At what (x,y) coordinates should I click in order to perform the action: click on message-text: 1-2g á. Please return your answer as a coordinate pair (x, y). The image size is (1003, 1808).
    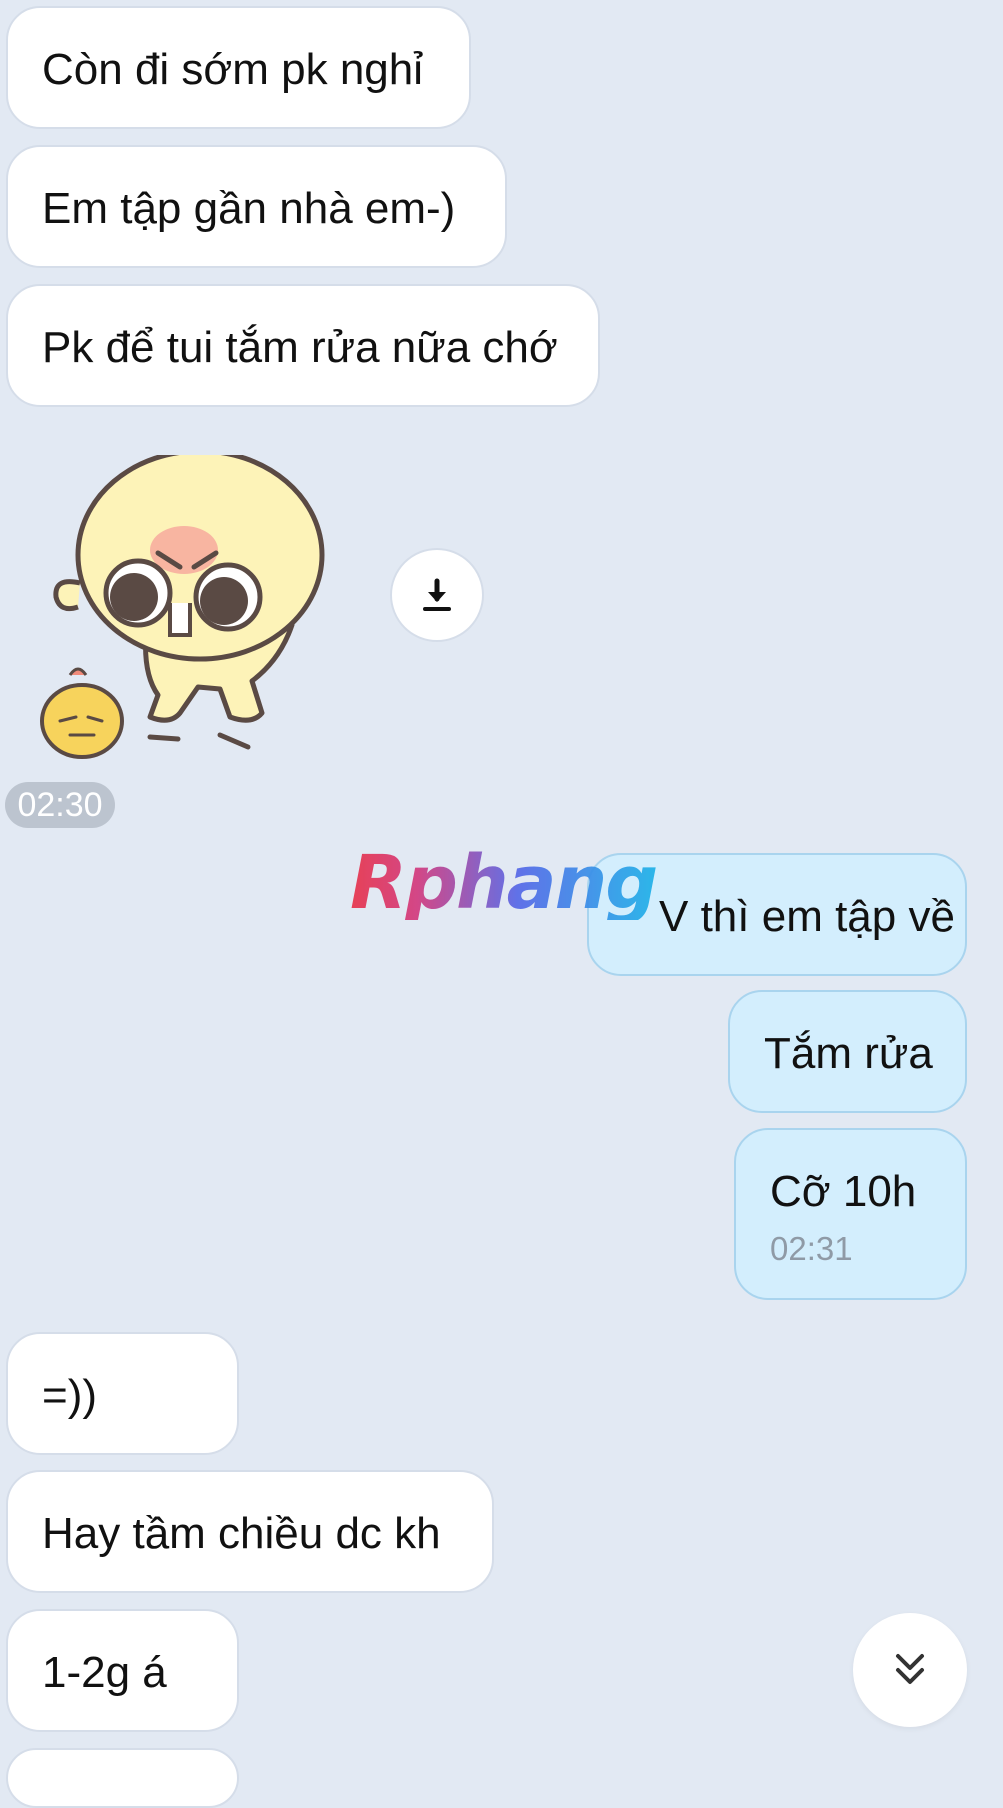
    Looking at the image, I should click on (104, 1672).